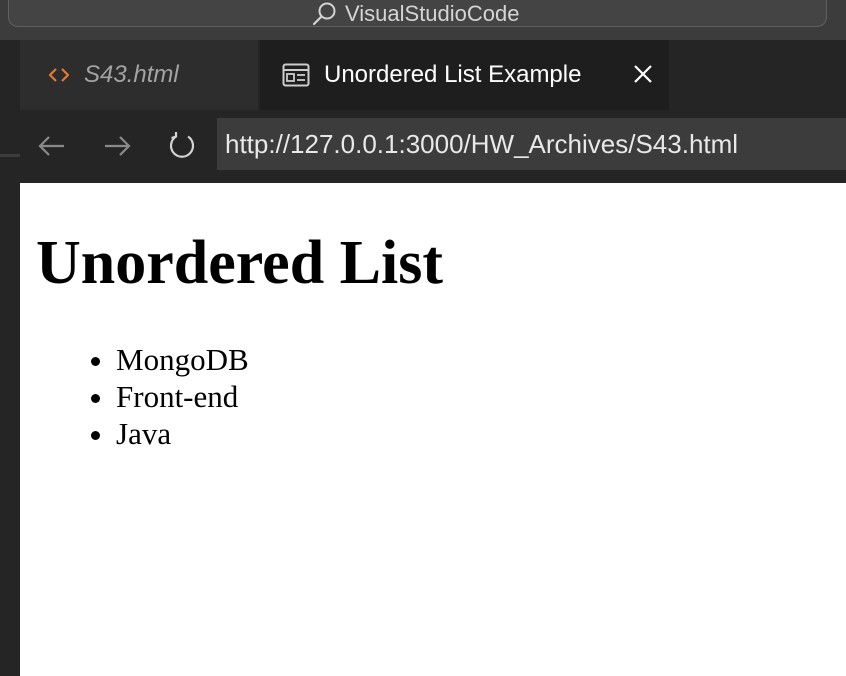 The width and height of the screenshot is (846, 676). I want to click on arrow-right-icon, so click(118, 146).